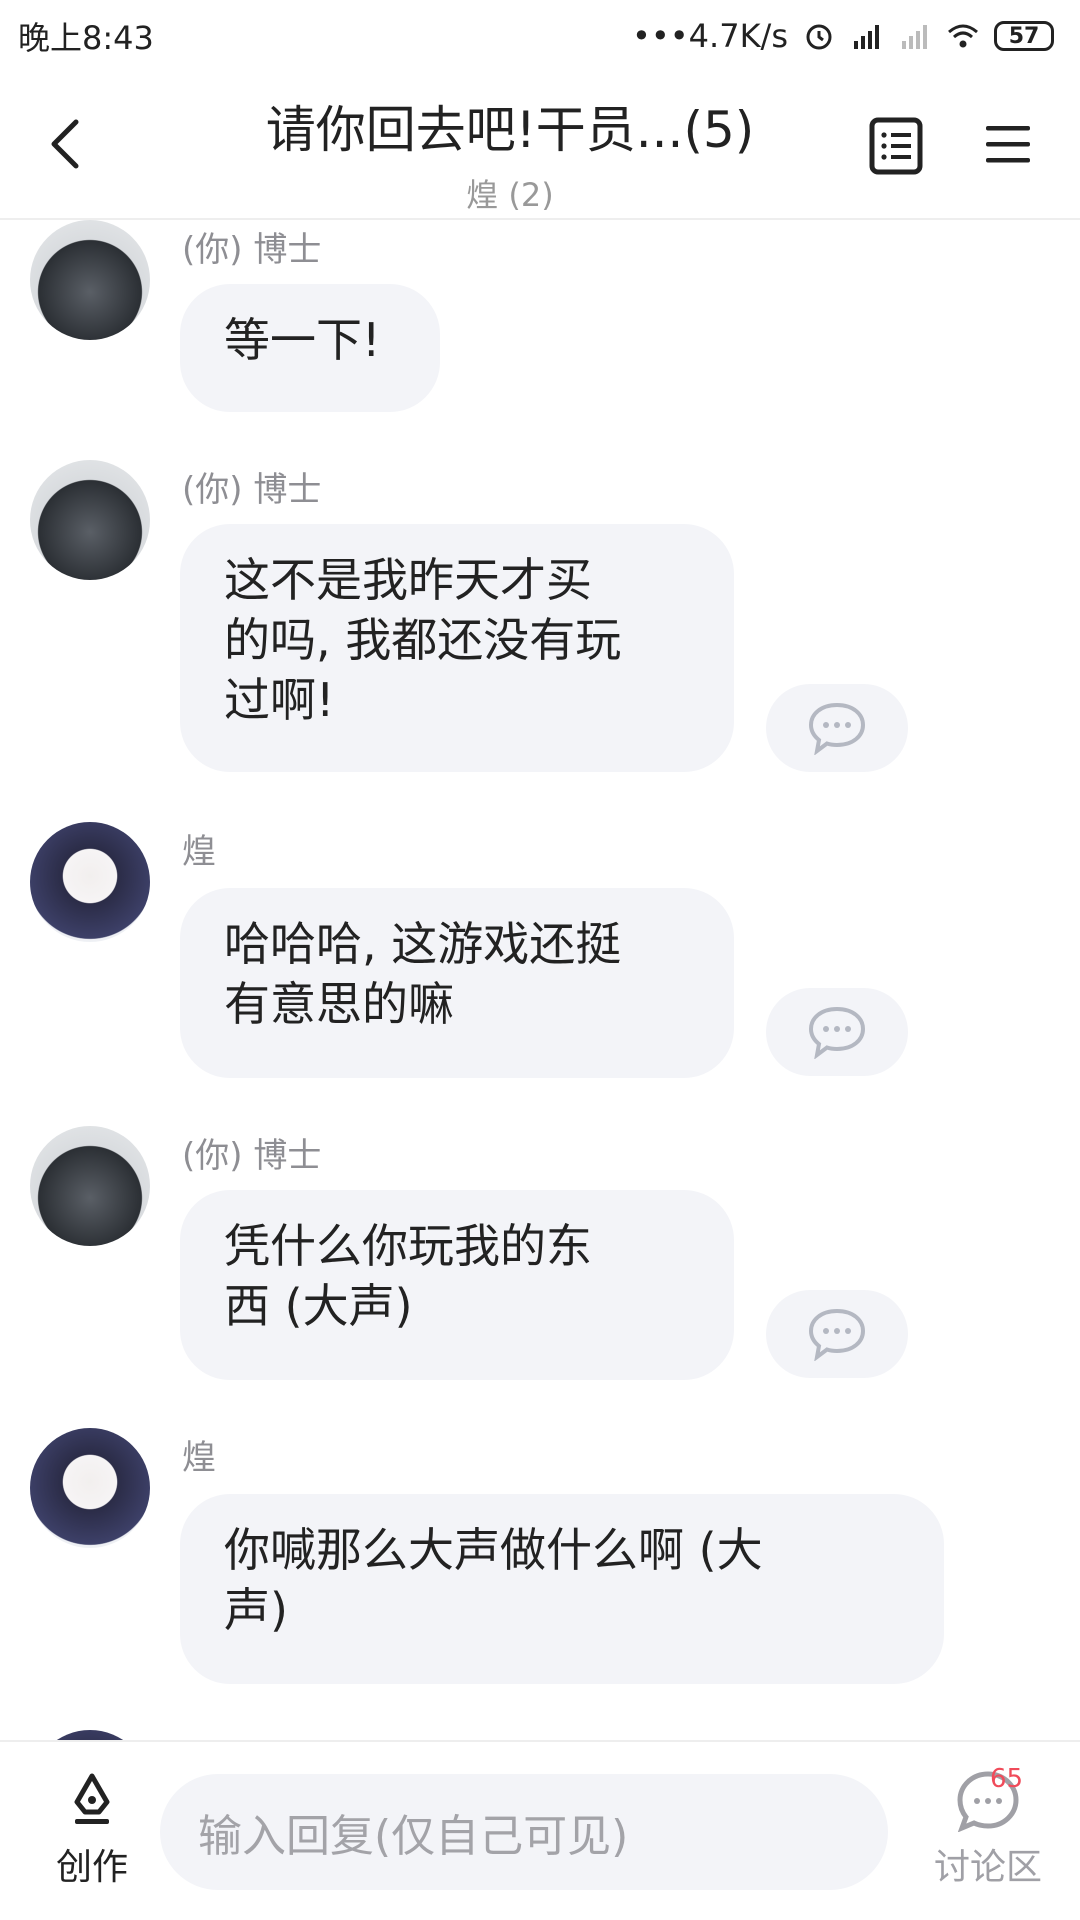 This screenshot has height=1920, width=1080. I want to click on chat-subtitle: 煌 (2), so click(510, 195).